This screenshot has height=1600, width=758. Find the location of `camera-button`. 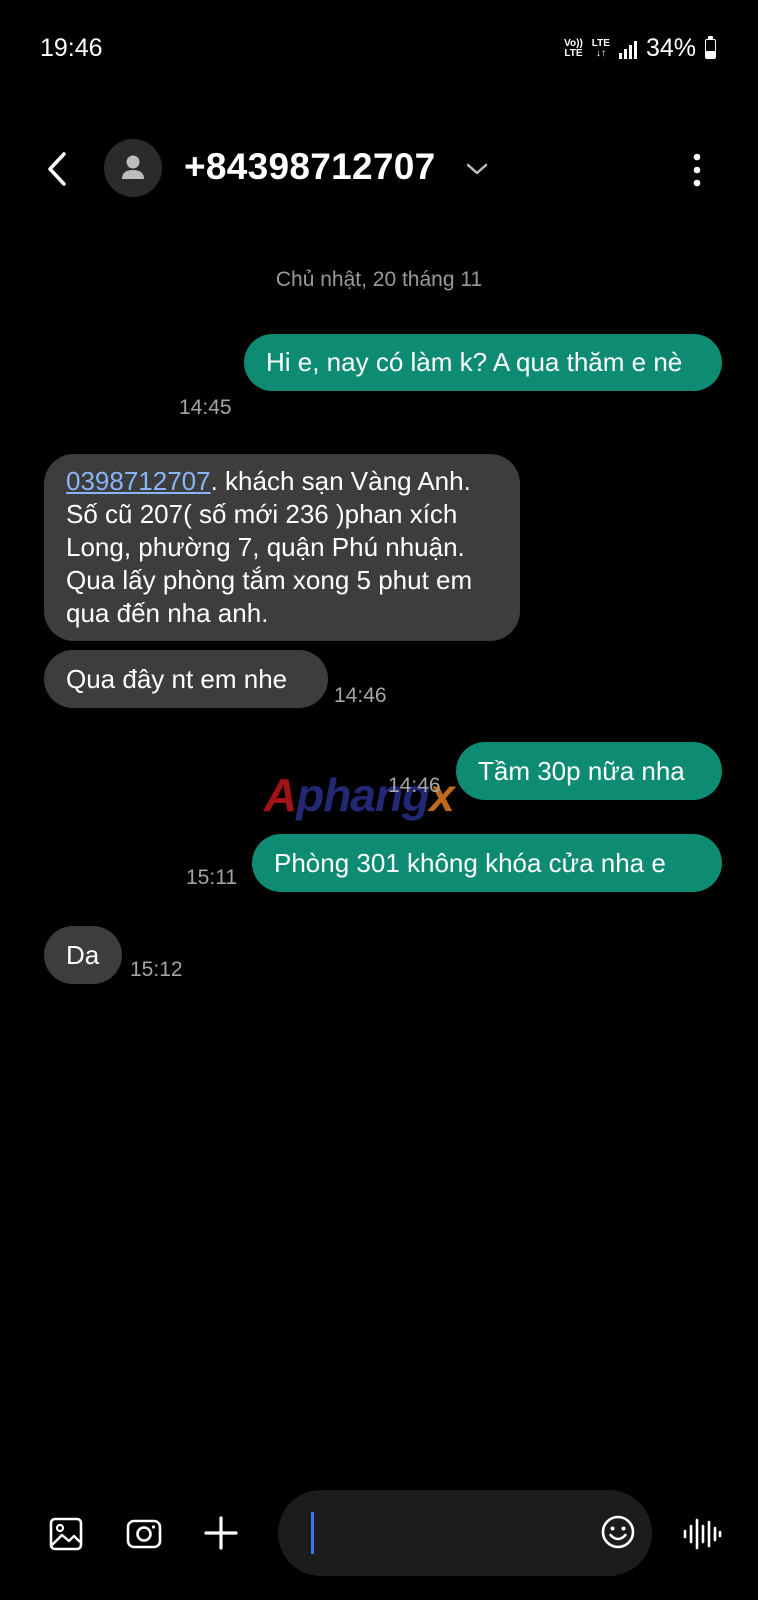

camera-button is located at coordinates (144, 1534).